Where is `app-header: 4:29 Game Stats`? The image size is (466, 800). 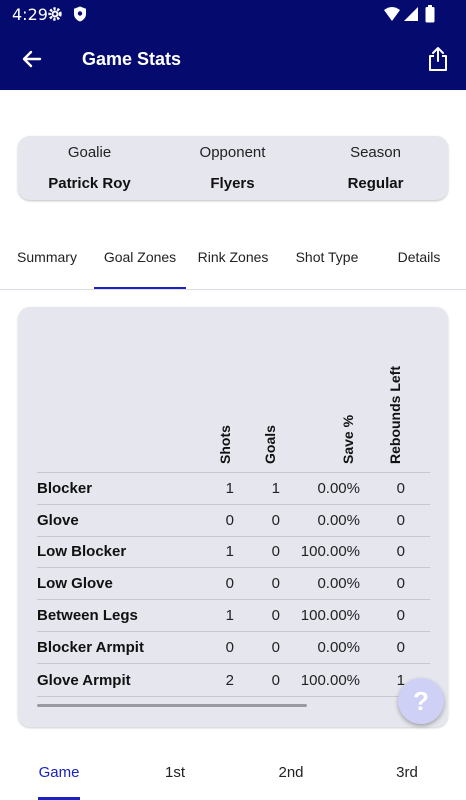
app-header: 4:29 Game Stats is located at coordinates (233, 45).